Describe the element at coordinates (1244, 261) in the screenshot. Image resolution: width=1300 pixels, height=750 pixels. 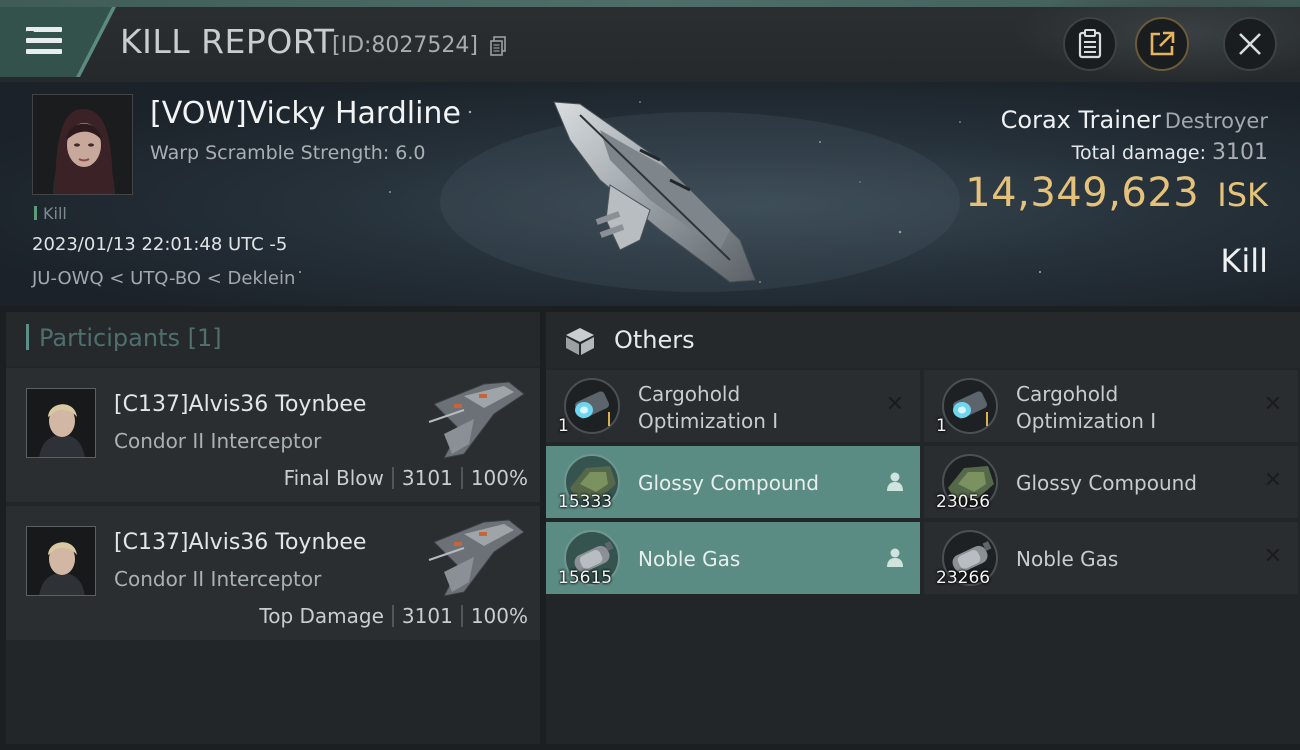
I see `result-label: Kill` at that location.